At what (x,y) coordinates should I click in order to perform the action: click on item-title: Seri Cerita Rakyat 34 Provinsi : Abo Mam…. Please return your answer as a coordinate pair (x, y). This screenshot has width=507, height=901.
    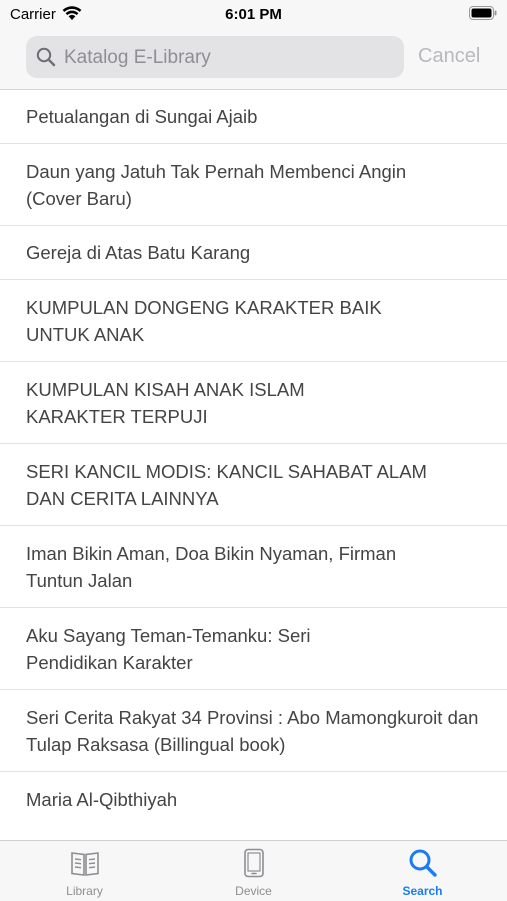
    Looking at the image, I should click on (252, 730).